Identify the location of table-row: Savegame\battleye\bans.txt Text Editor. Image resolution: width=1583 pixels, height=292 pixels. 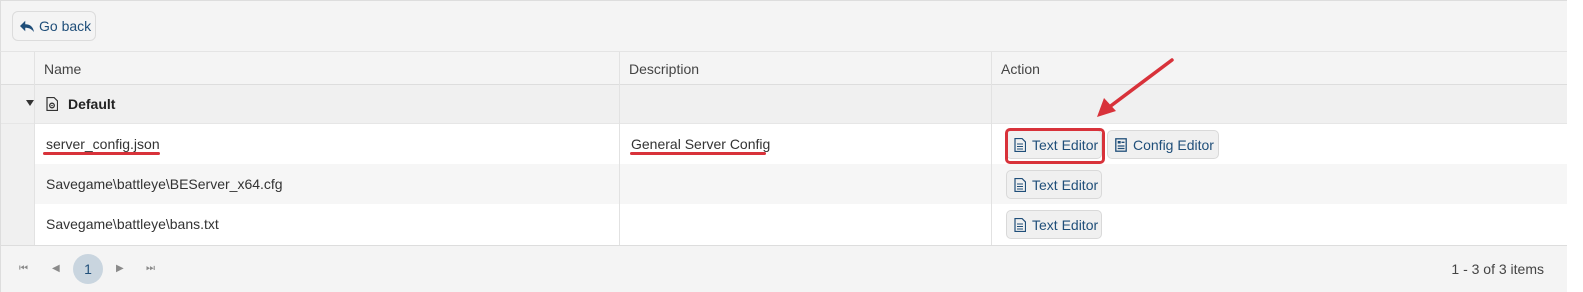
(801, 224).